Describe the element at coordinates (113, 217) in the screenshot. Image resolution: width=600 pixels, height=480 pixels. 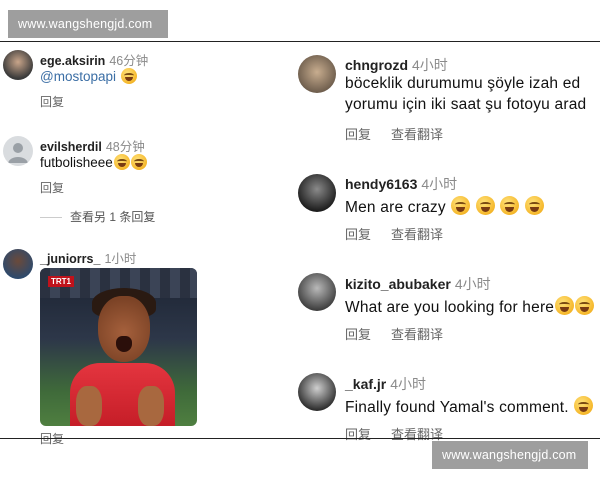
I see `view-more-replies-label: 查看另 1 条回复` at that location.